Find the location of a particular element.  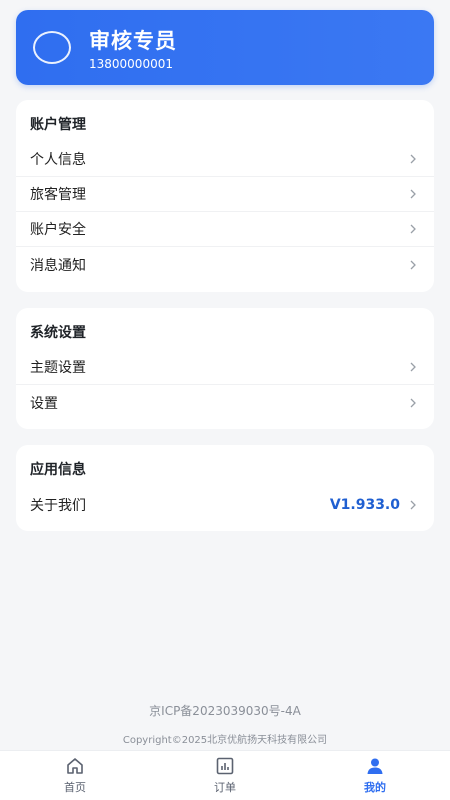

nav-label: 首页 is located at coordinates (75, 787).